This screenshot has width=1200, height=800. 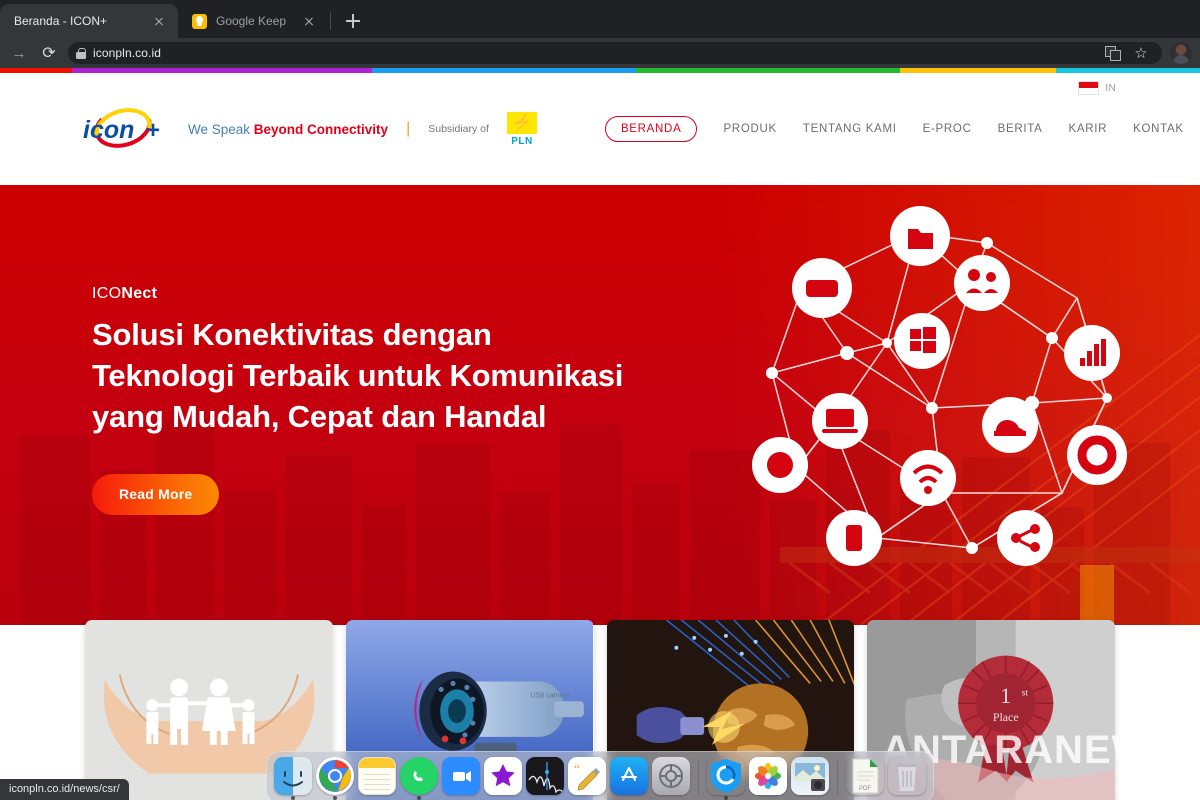 I want to click on dock-item-system-preferences, so click(x=671, y=776).